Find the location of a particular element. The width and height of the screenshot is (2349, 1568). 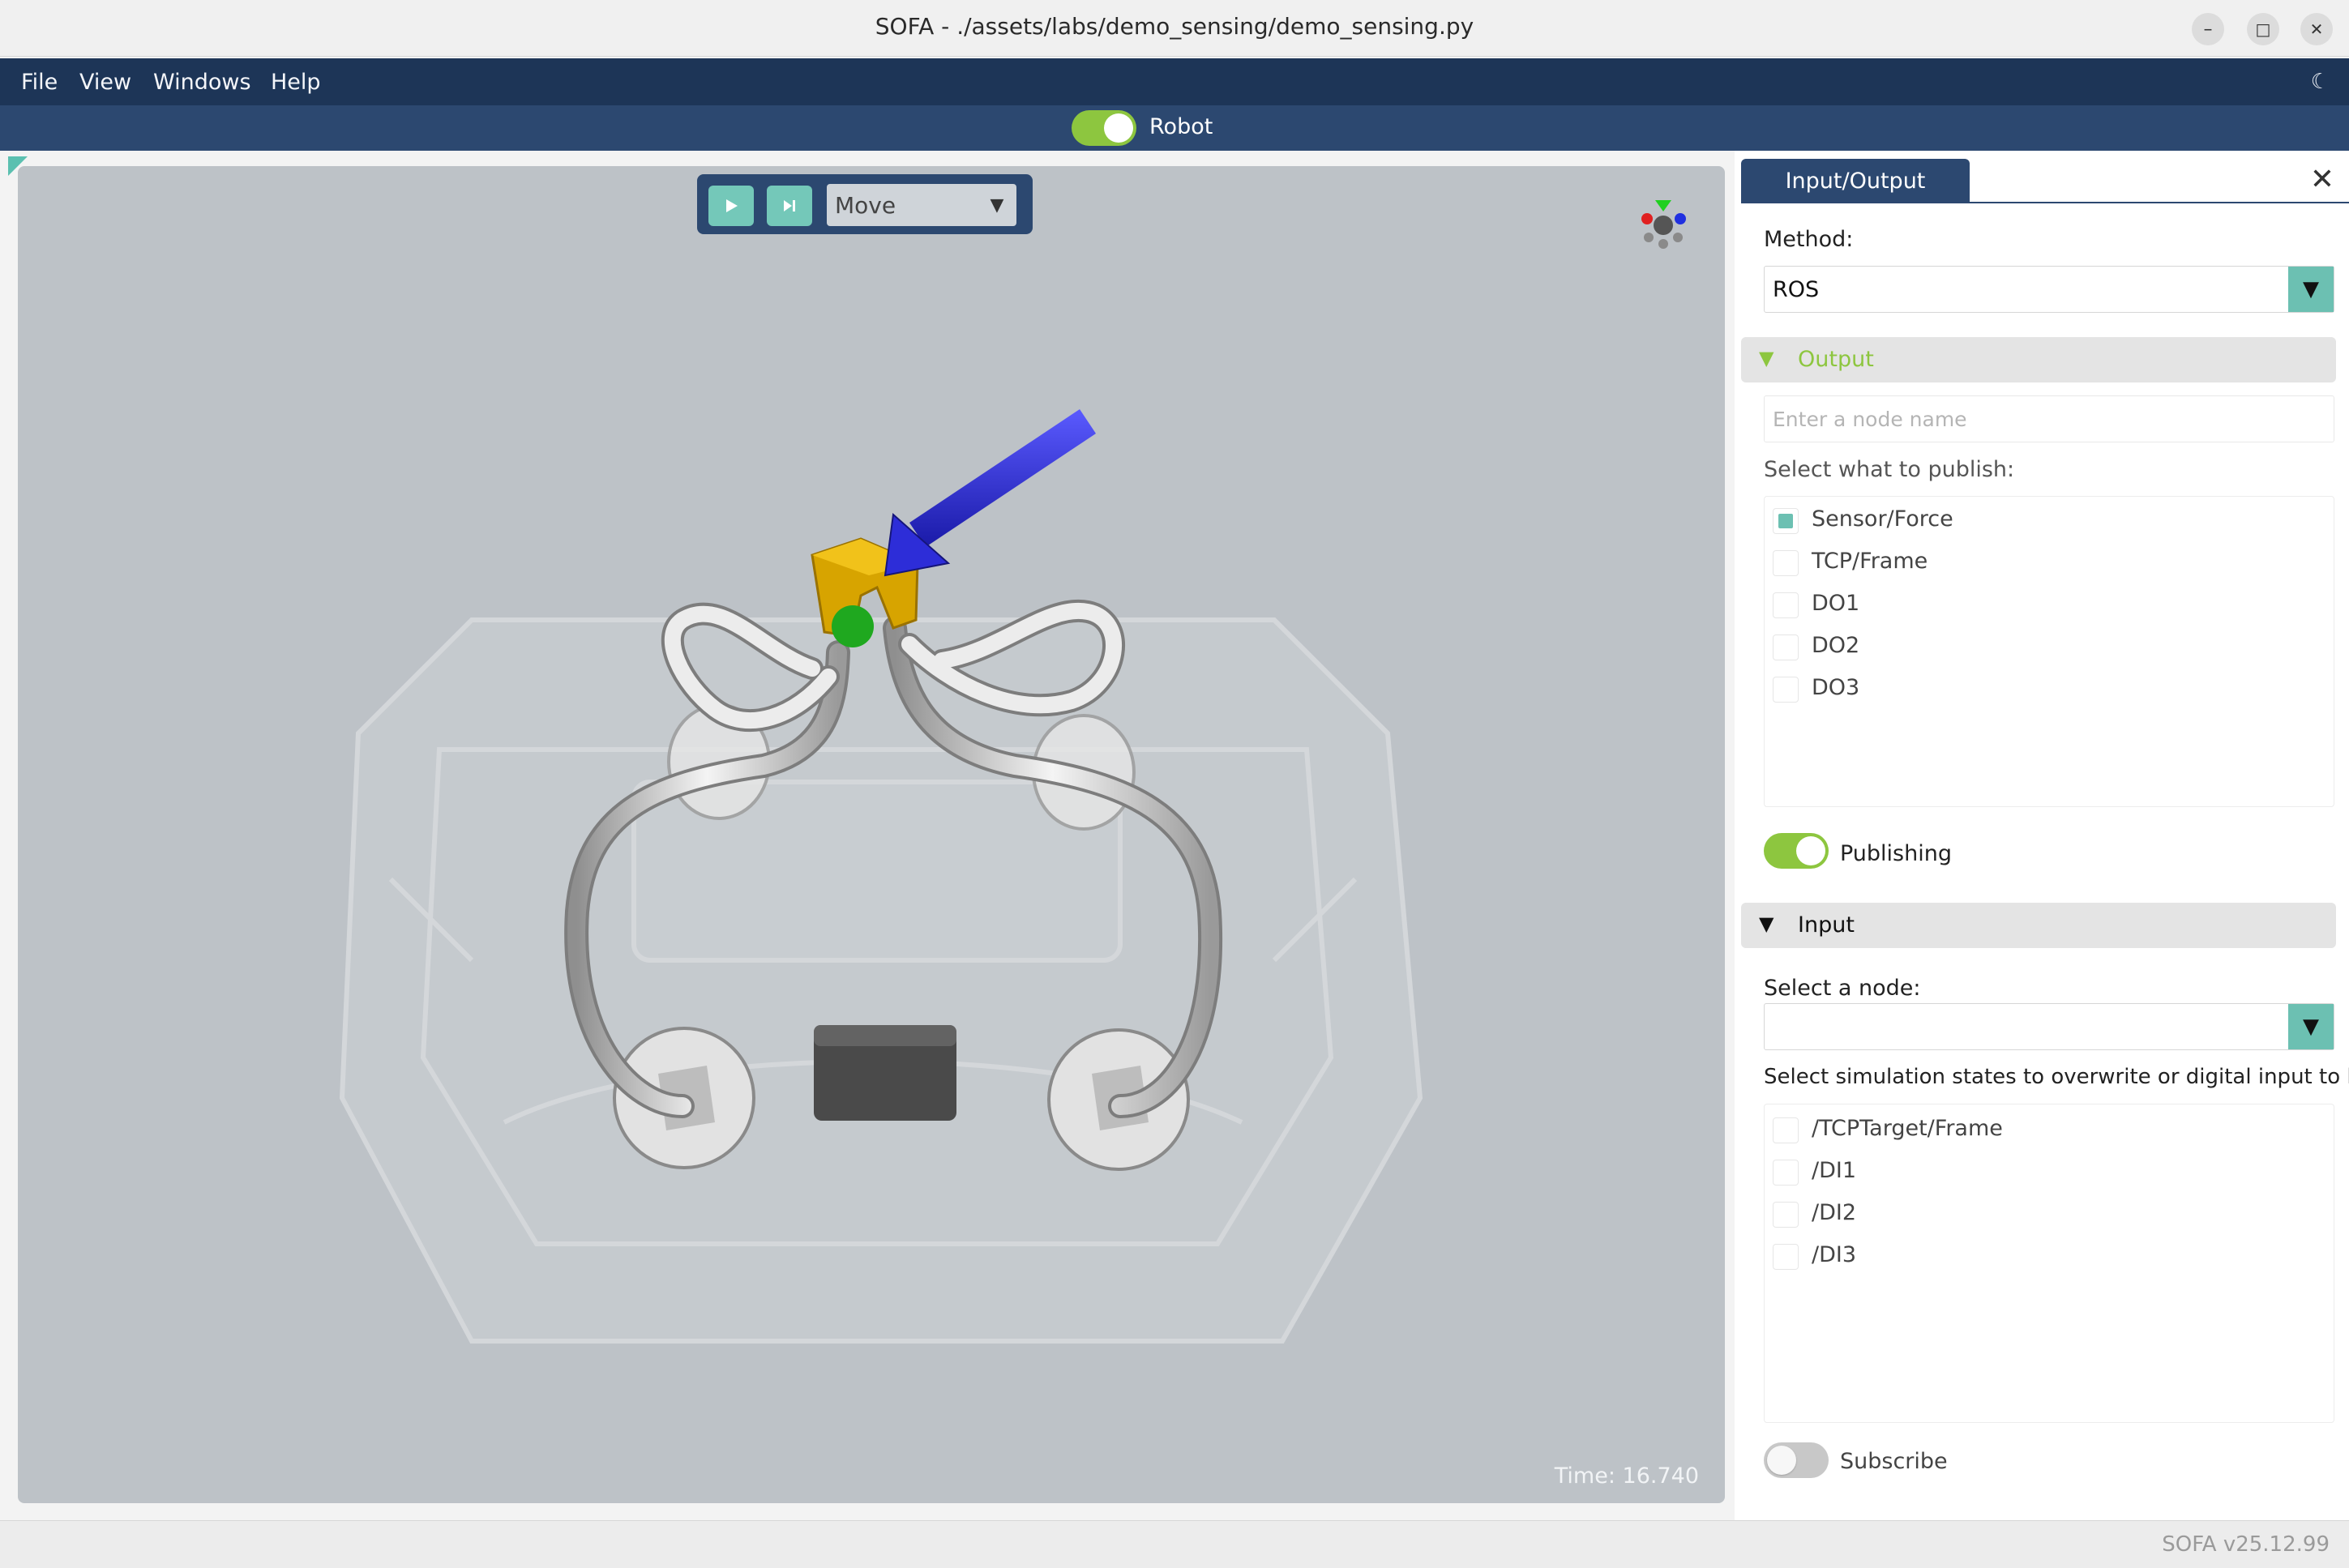

tab-underline is located at coordinates (2045, 202).